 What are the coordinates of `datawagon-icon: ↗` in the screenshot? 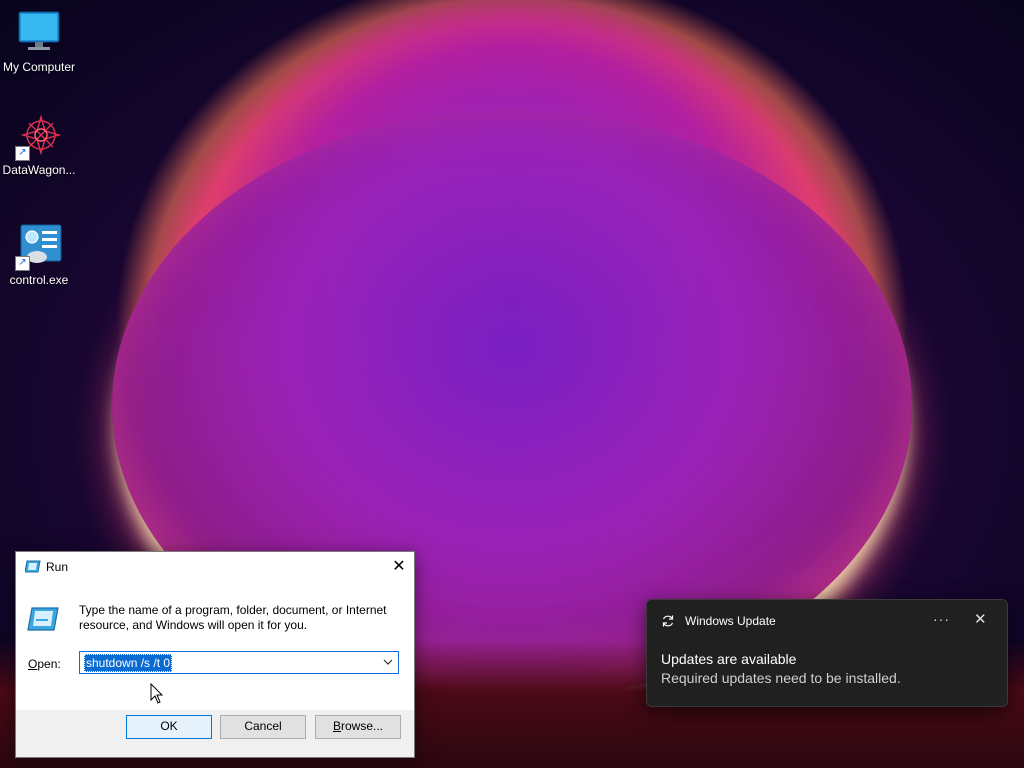 It's located at (39, 137).